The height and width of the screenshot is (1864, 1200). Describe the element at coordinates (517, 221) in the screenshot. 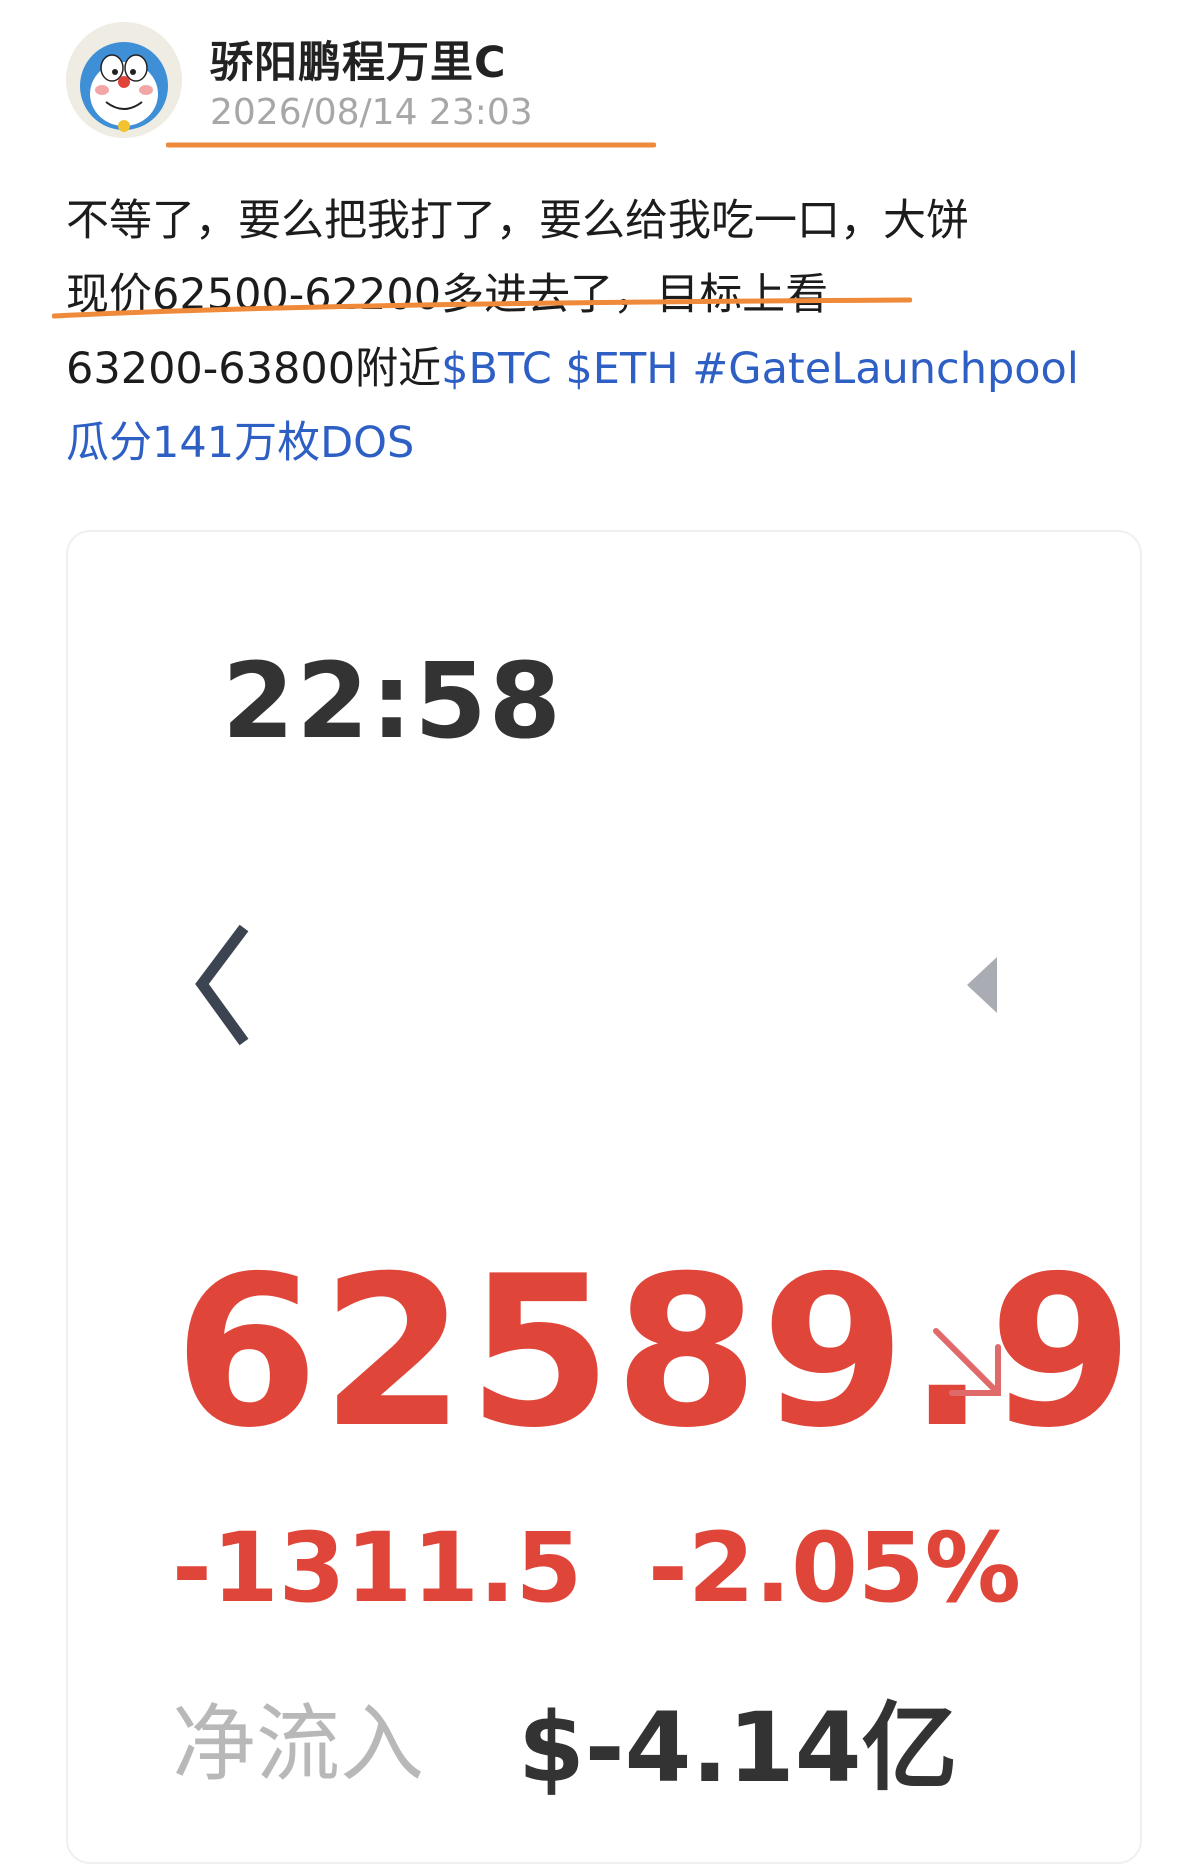

I see `post-text-line-1: 不等了，要么把我打了，要么给我吃一口，大饼` at that location.